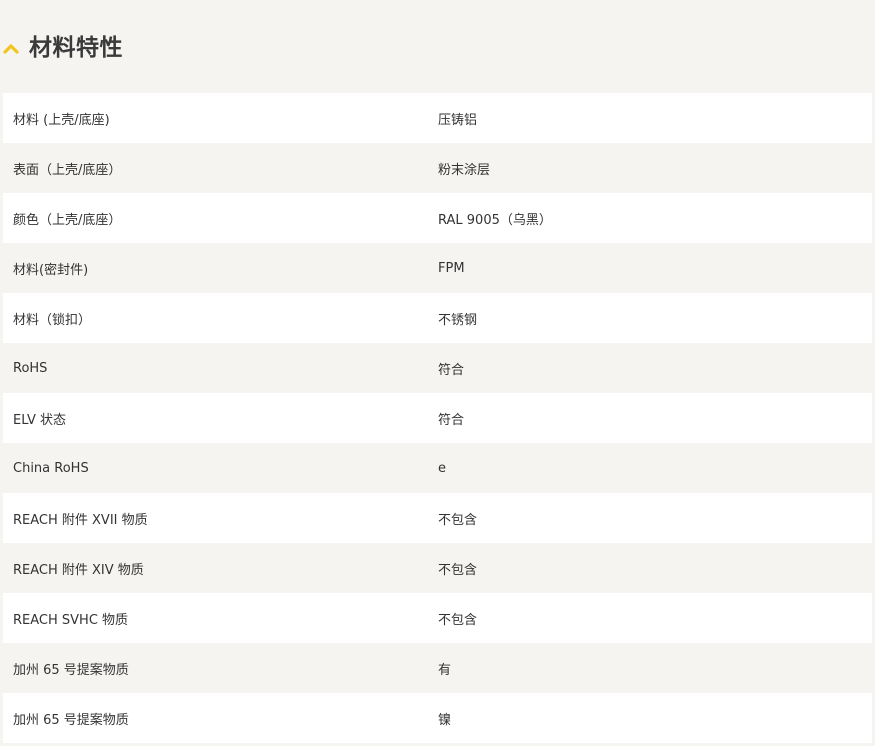  Describe the element at coordinates (445, 720) in the screenshot. I see `property-value: 镍` at that location.